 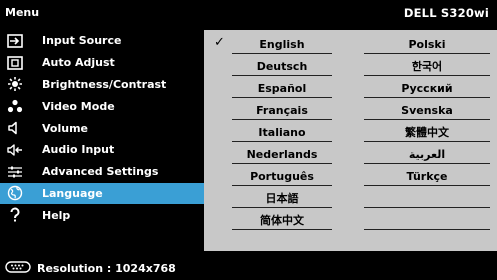 I want to click on resolution-icon, so click(x=18, y=268).